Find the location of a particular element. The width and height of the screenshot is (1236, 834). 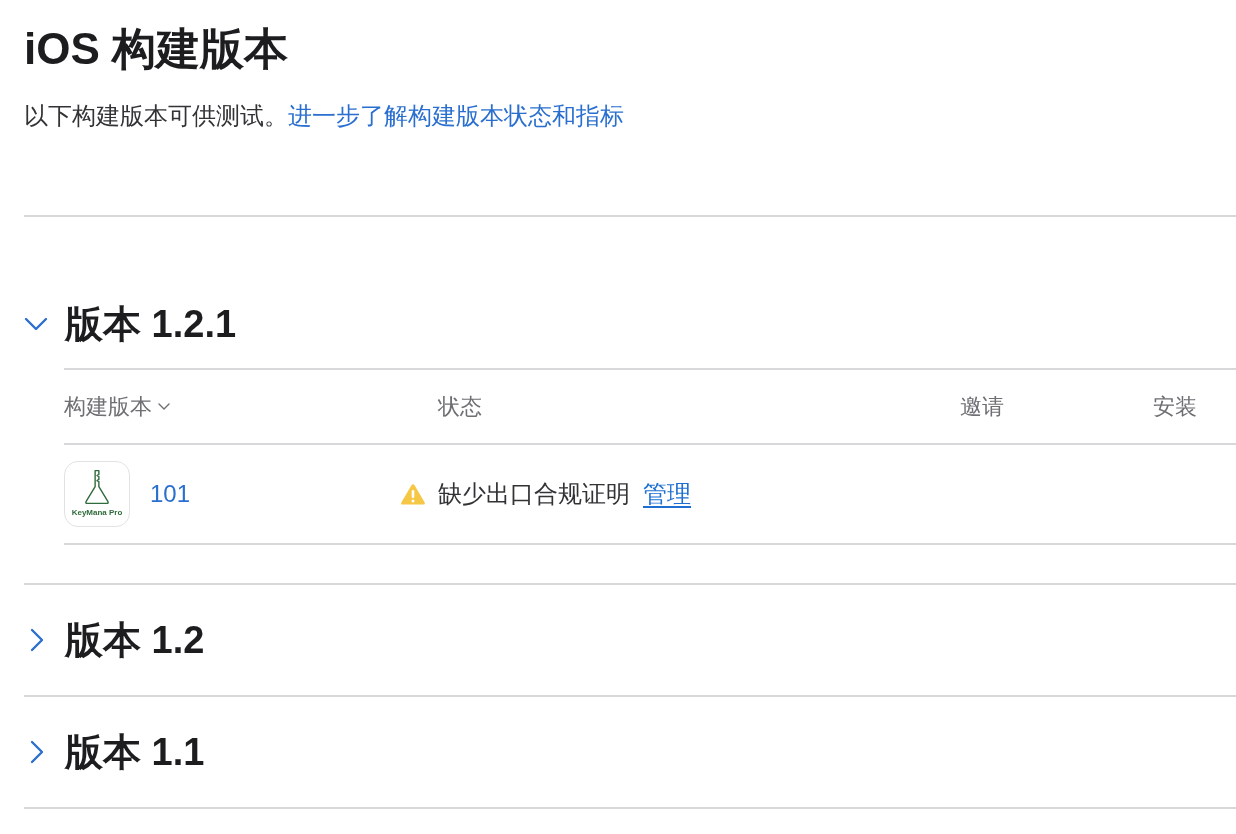

build-number-link: 101 is located at coordinates (170, 494).